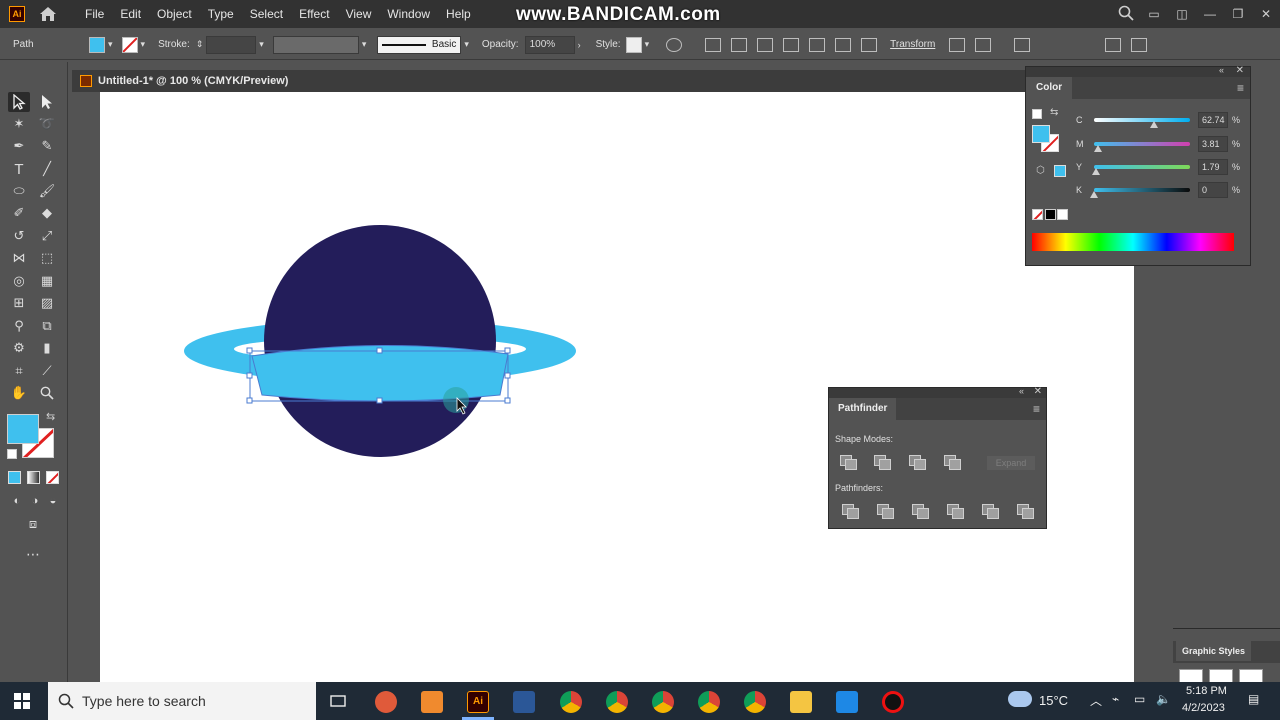 The width and height of the screenshot is (1280, 720). I want to click on brush-definition-select: Basic, so click(419, 44).